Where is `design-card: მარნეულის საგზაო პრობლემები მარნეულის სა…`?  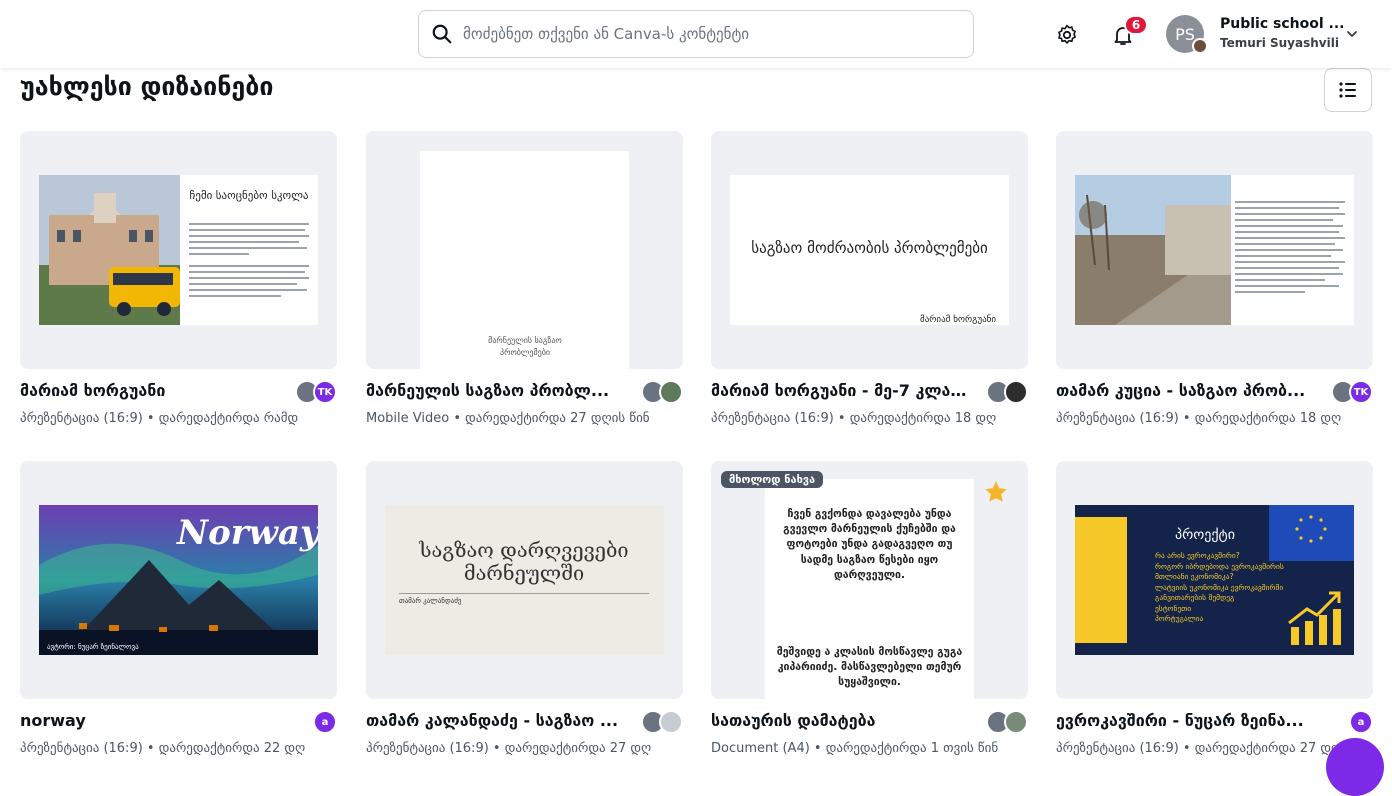
design-card: მარნეულის საგზაო პრობლემები მარნეულის სა… is located at coordinates (524, 281).